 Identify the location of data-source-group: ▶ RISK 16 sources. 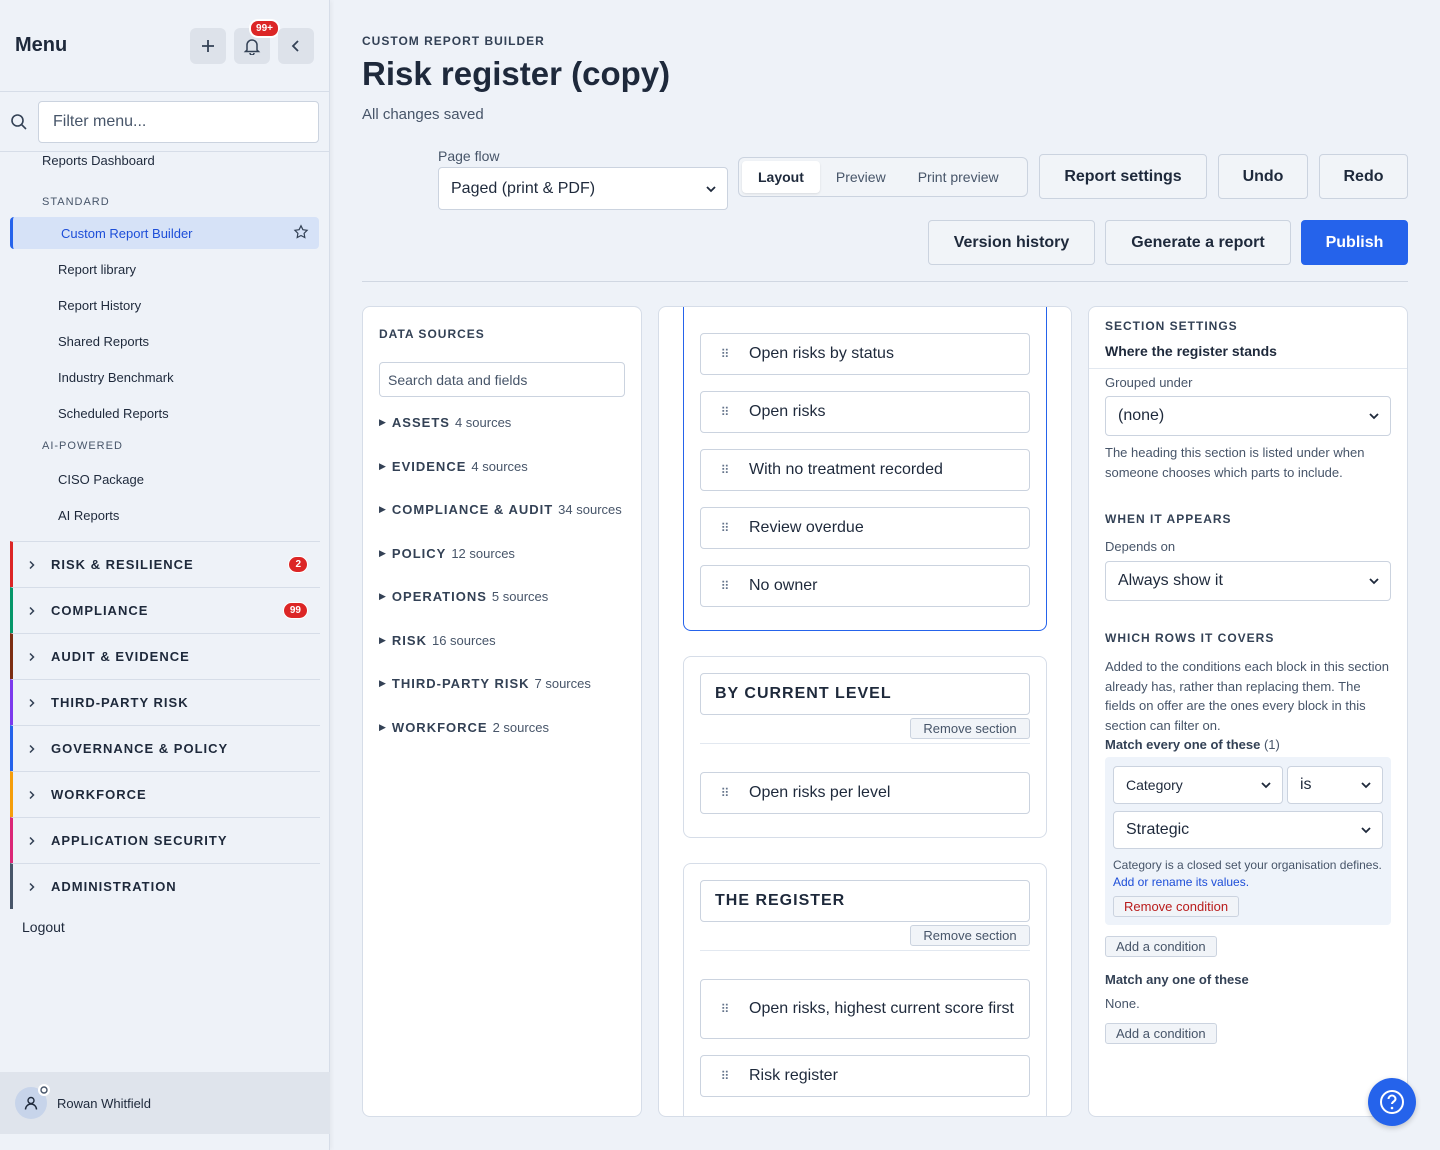
(437, 640).